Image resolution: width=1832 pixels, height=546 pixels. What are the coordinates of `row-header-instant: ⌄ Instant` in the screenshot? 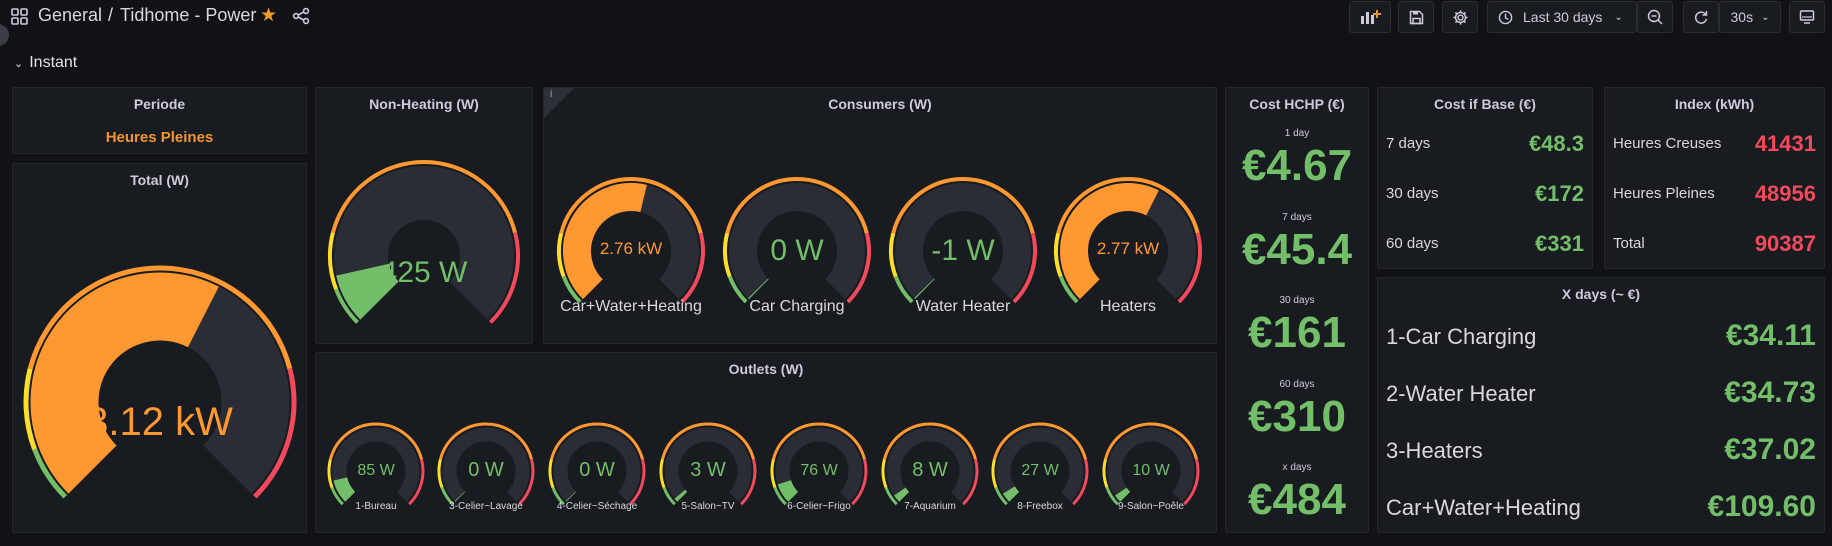 It's located at (45, 63).